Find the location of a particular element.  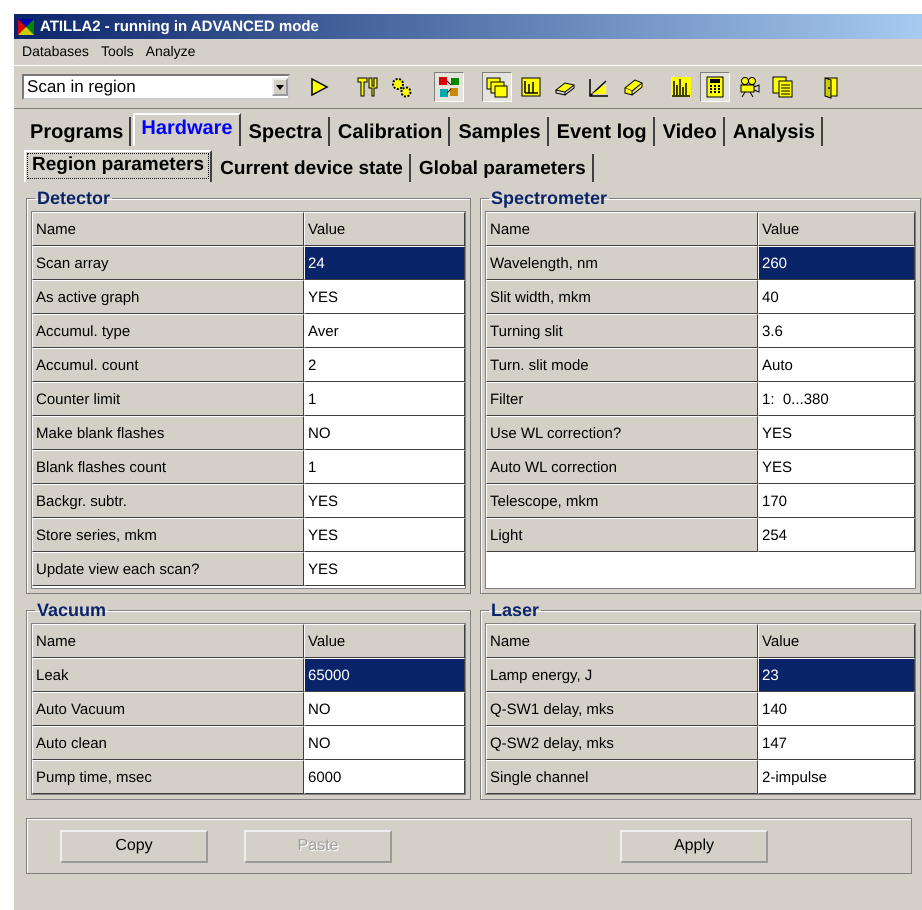

documents-icon is located at coordinates (783, 87).